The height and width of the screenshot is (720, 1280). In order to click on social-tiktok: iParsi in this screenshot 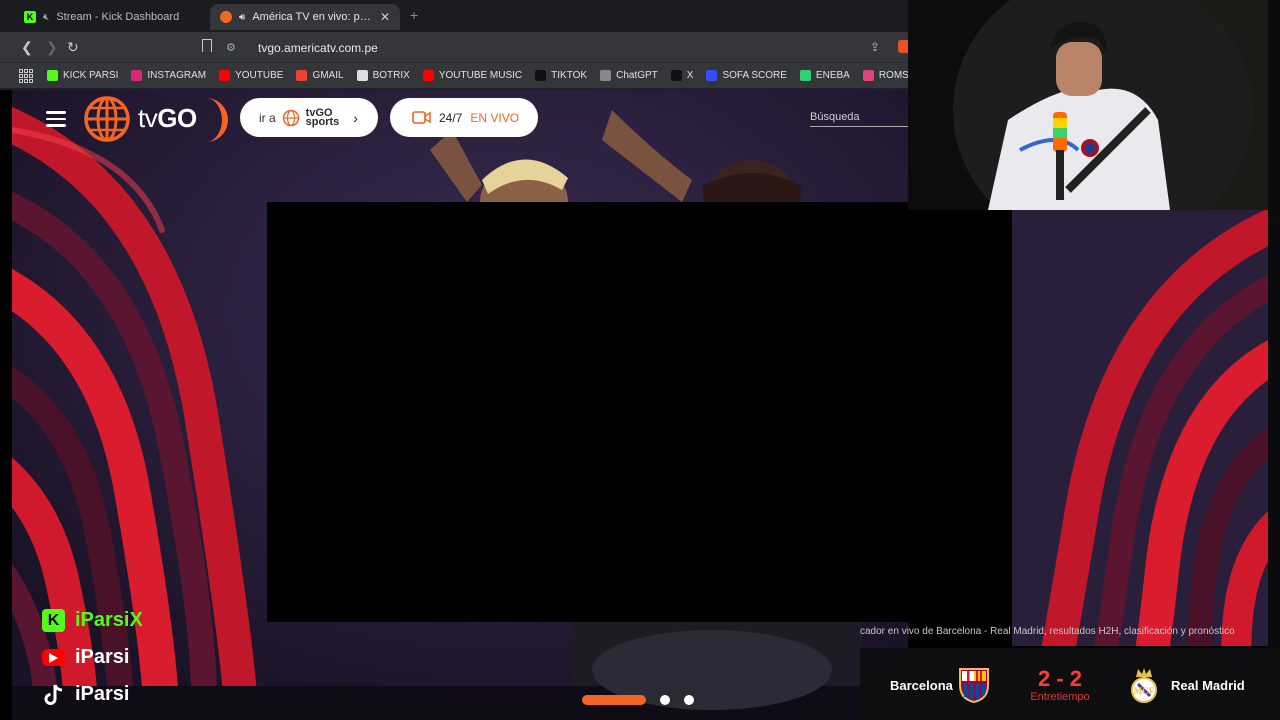, I will do `click(92, 694)`.